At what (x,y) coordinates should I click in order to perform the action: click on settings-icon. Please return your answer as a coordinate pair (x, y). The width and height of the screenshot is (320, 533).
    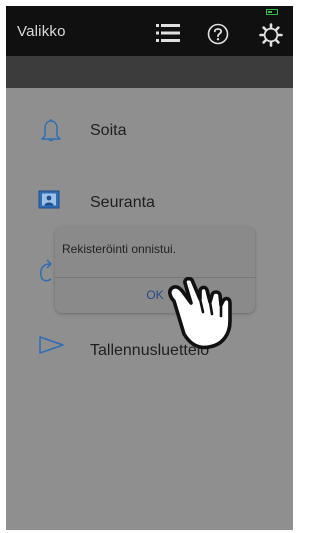
    Looking at the image, I should click on (271, 37).